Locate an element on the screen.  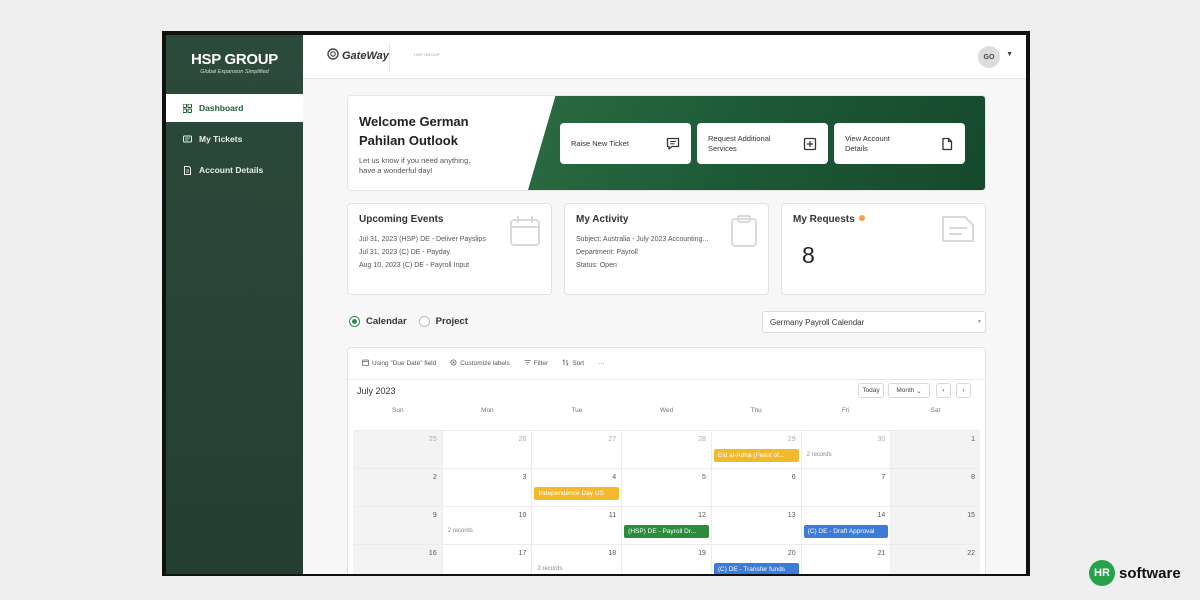
month-view-label: Month is located at coordinates (905, 390).